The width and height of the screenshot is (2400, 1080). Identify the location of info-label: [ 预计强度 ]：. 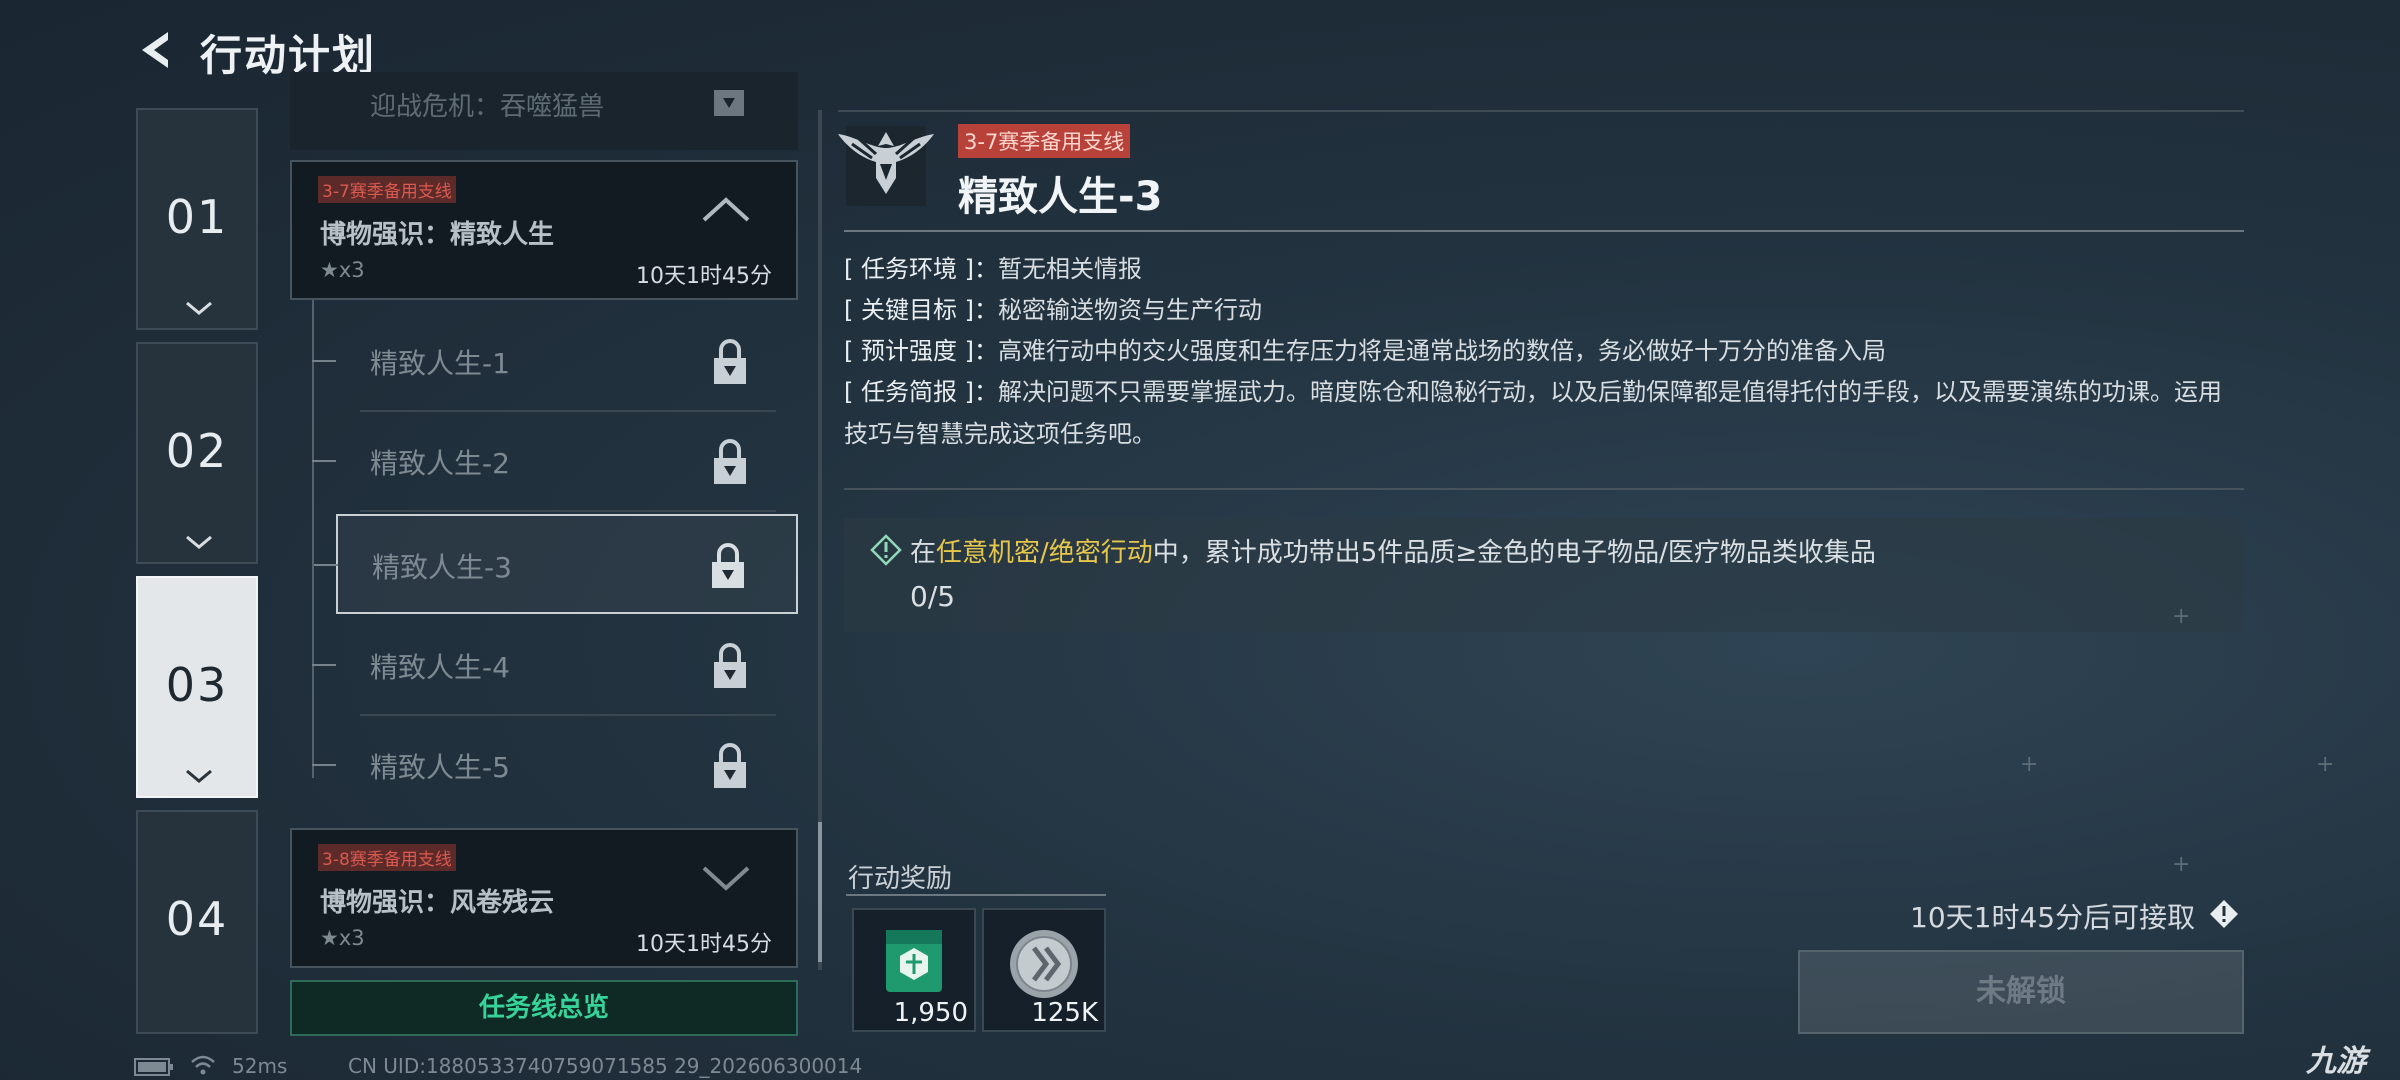
(921, 351).